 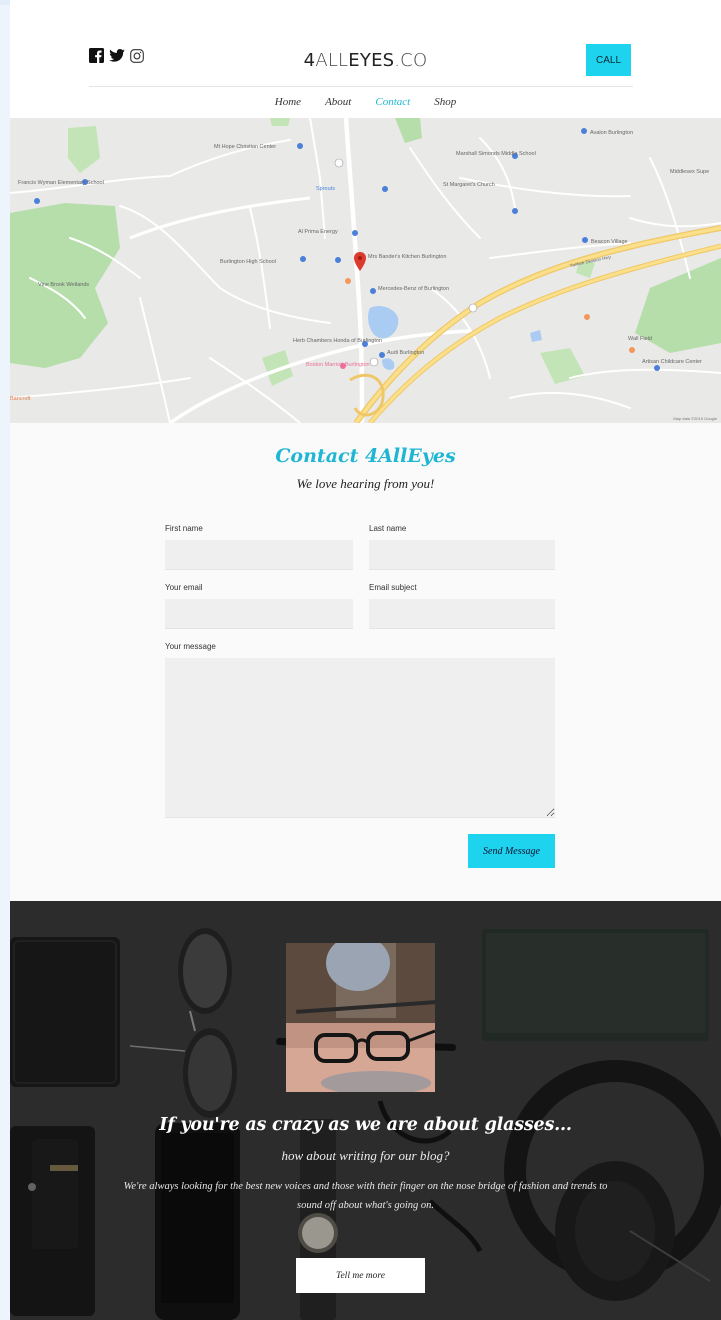 What do you see at coordinates (361, 86) in the screenshot?
I see `header-divider` at bounding box center [361, 86].